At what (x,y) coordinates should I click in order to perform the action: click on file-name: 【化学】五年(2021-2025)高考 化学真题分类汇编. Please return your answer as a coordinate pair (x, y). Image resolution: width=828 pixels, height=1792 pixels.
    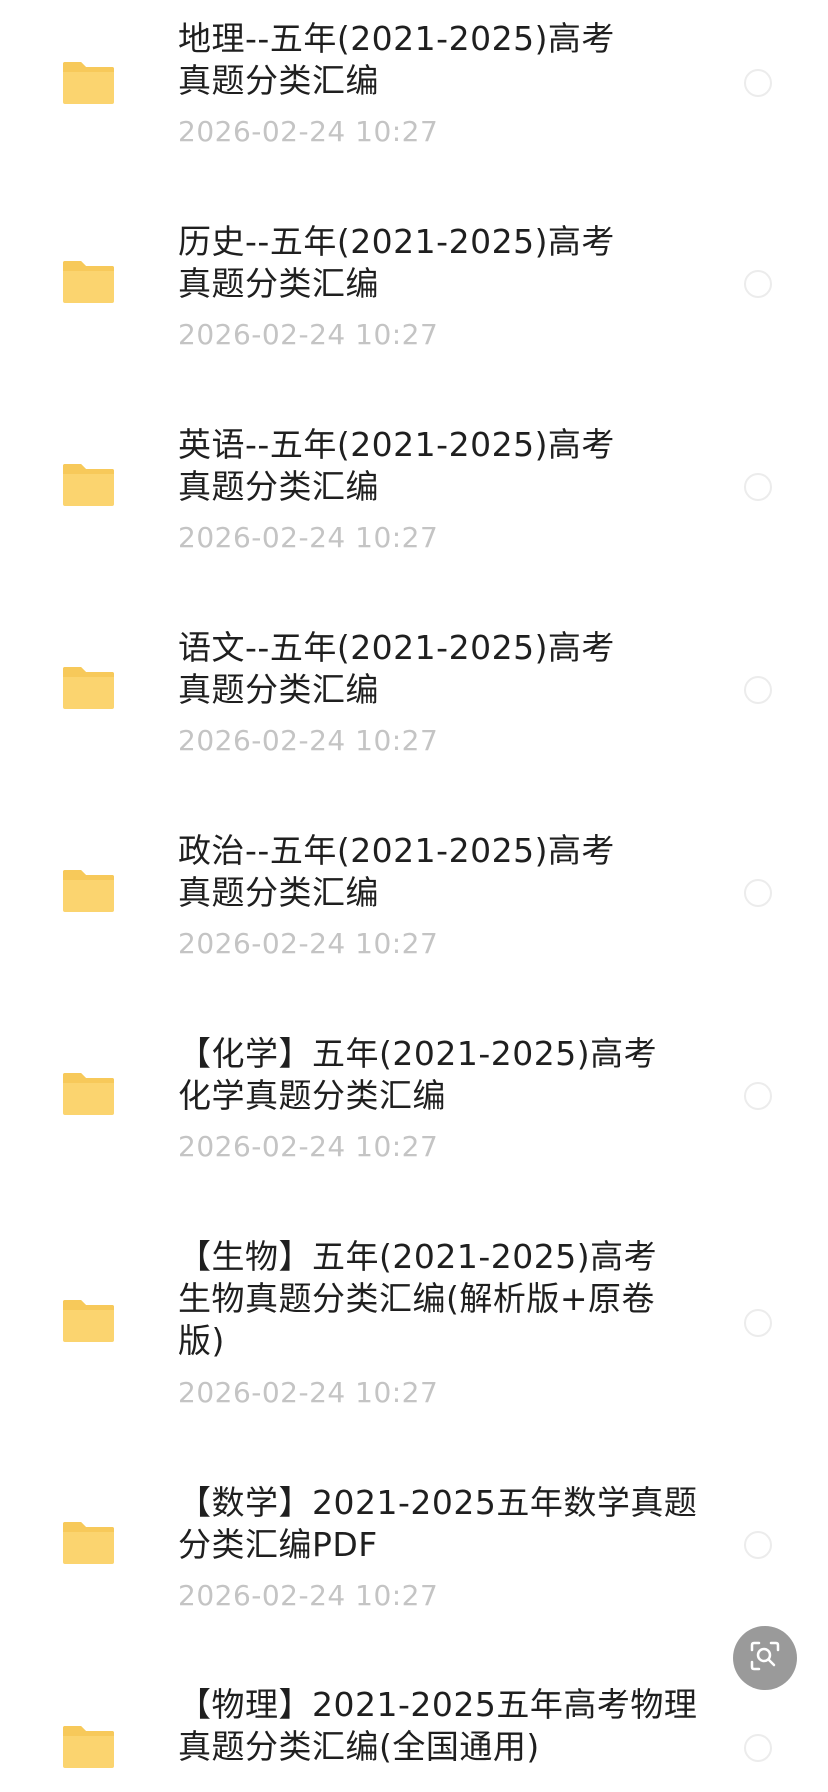
    Looking at the image, I should click on (418, 1074).